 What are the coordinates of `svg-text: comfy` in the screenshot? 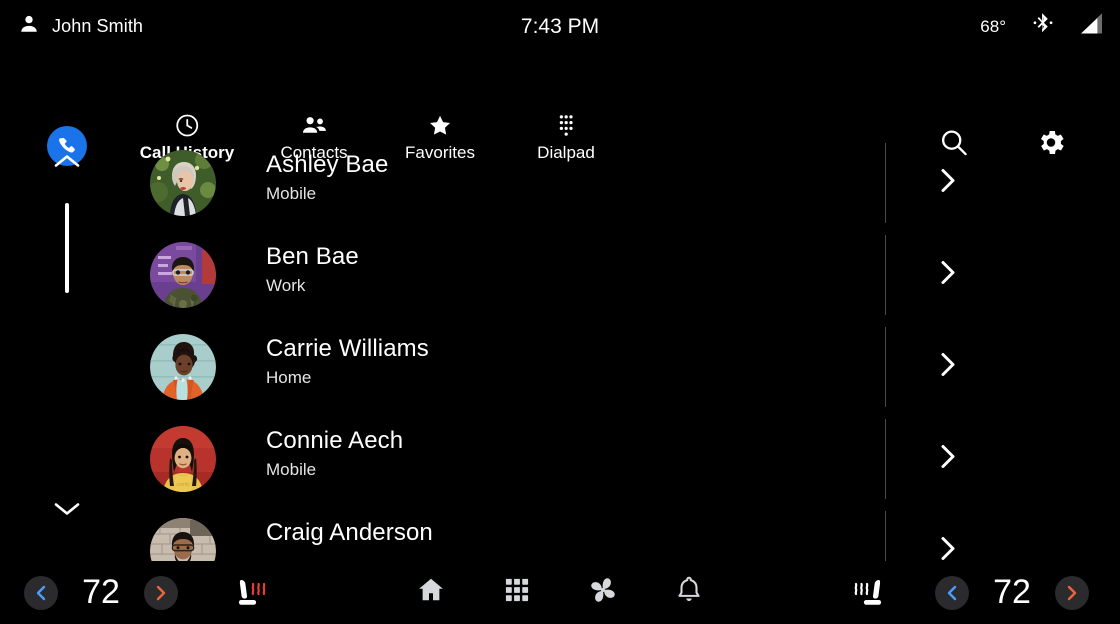 It's located at (183, 485).